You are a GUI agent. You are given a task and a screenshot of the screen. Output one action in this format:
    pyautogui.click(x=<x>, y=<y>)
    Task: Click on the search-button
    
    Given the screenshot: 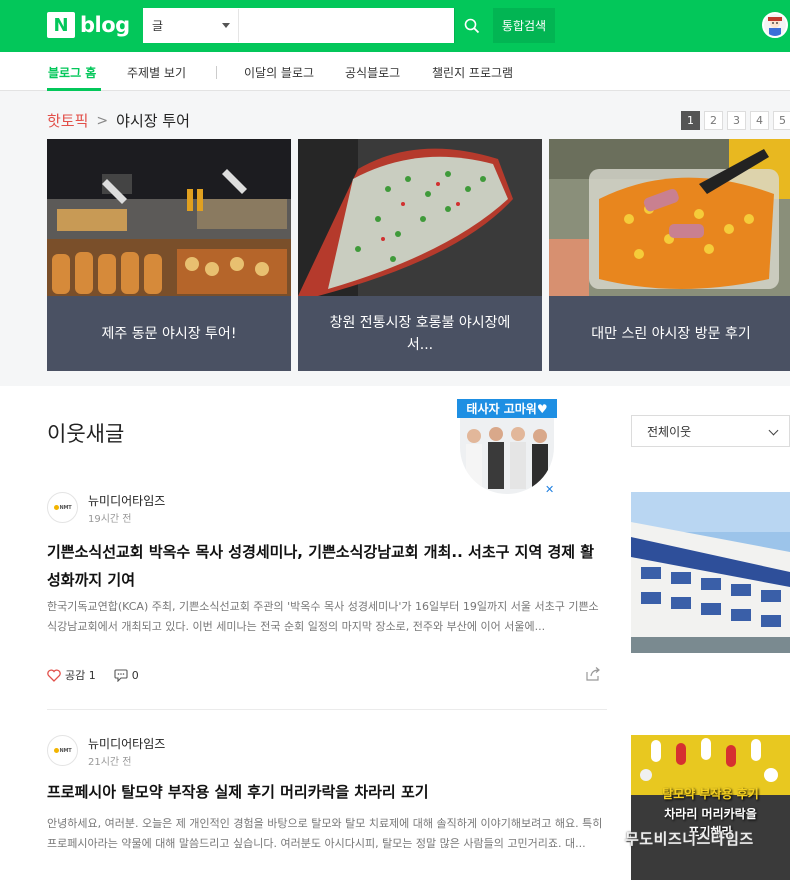 What is the action you would take?
    pyautogui.click(x=471, y=25)
    